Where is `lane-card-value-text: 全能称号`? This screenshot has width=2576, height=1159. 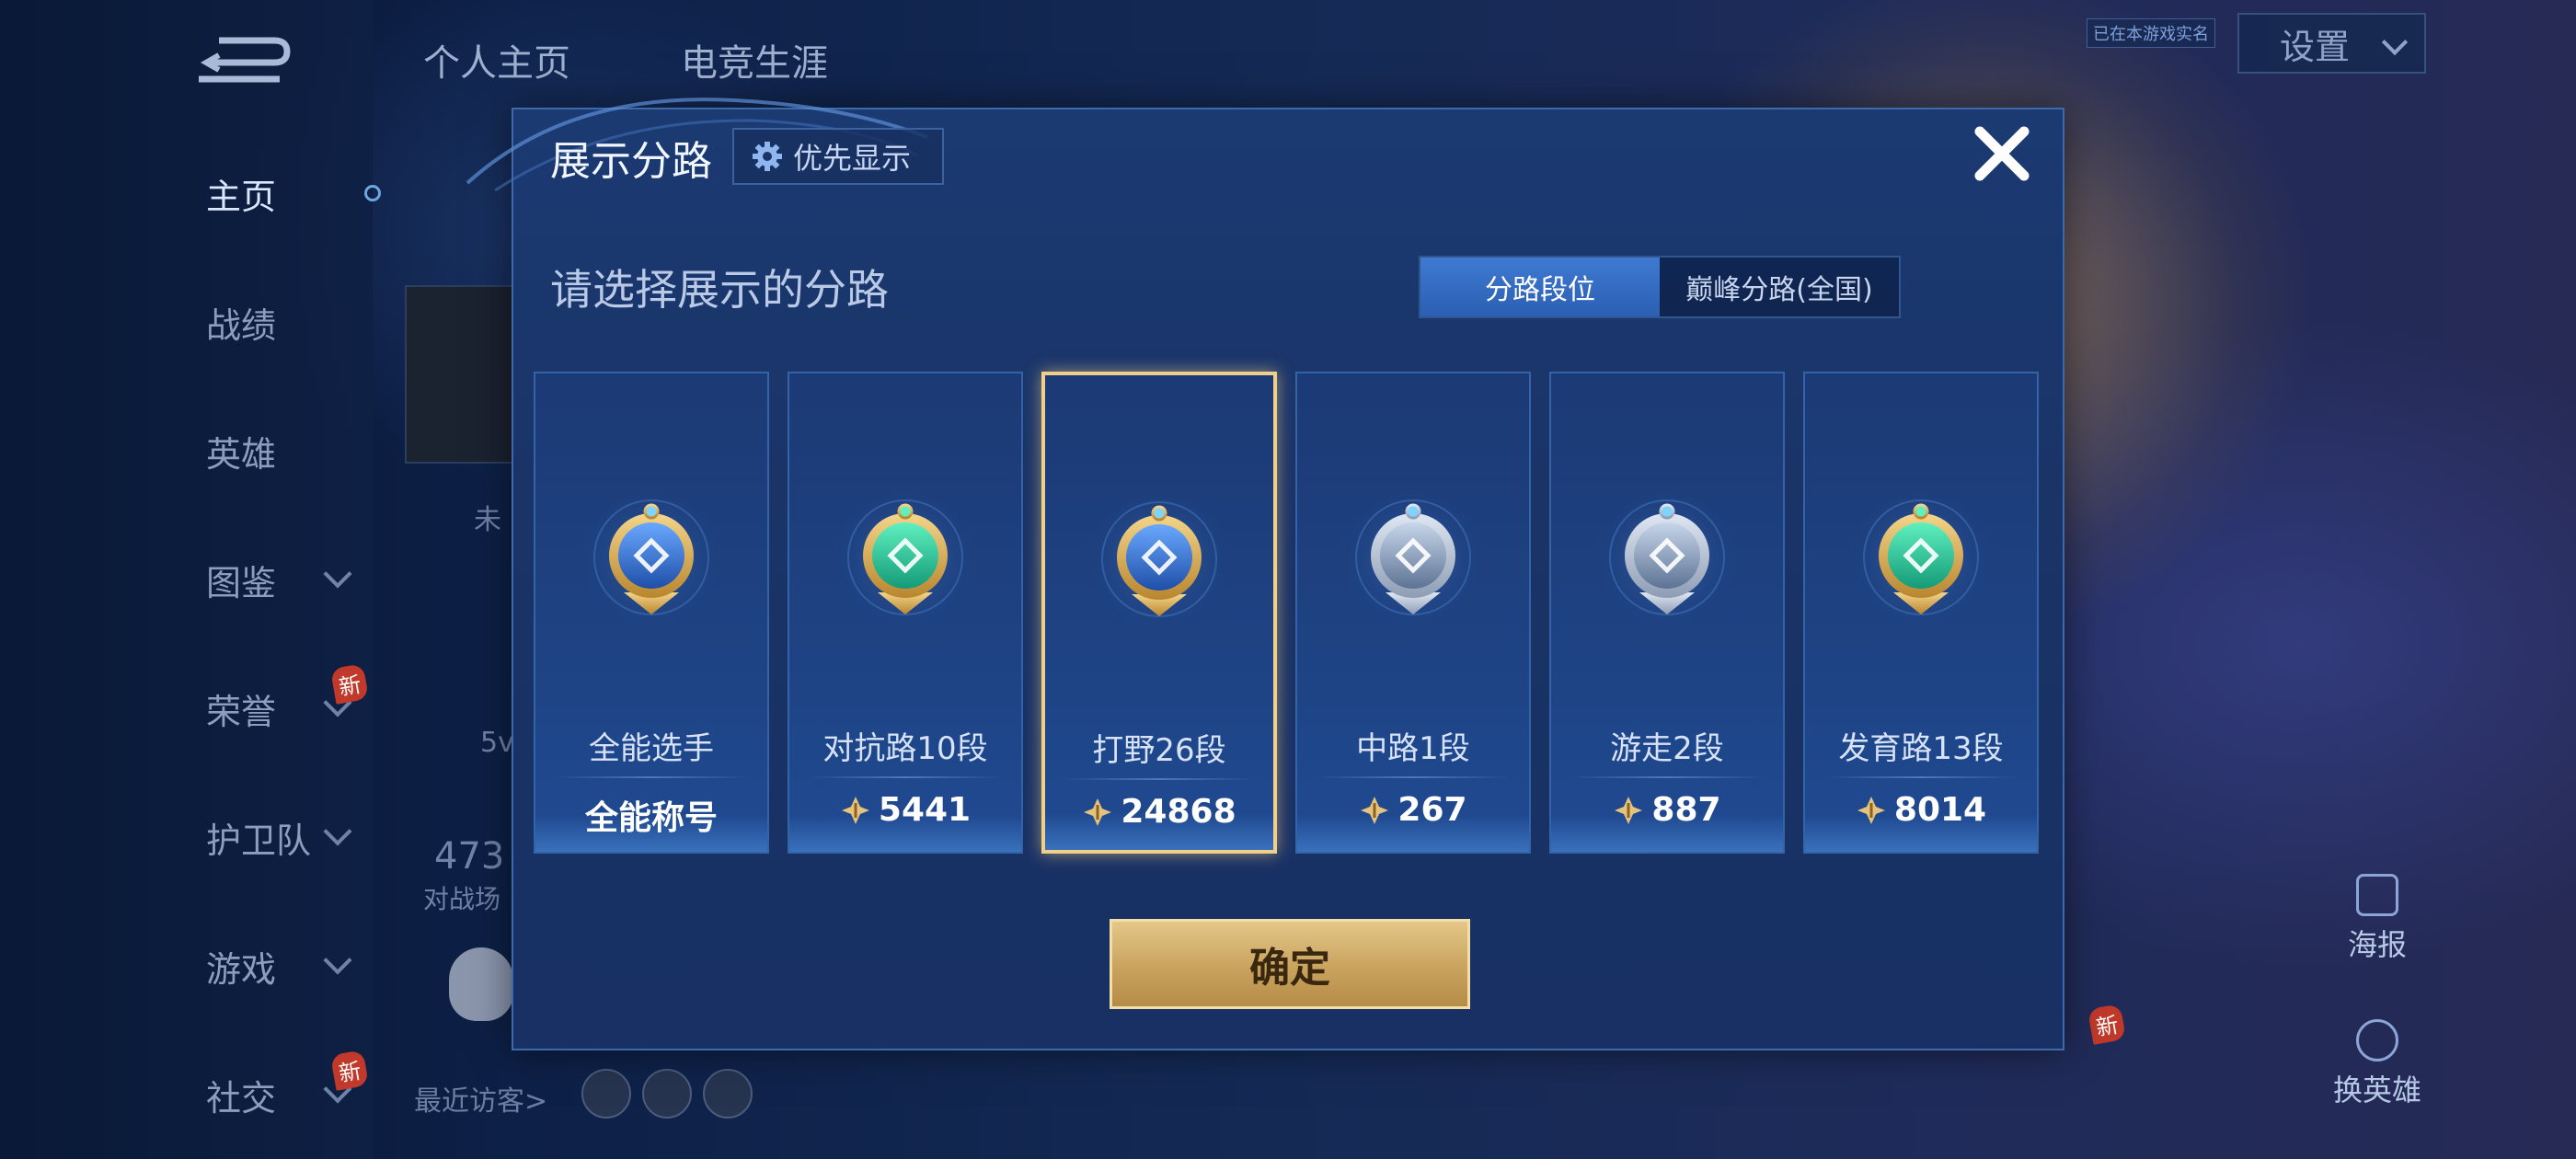
lane-card-value-text: 全能称号 is located at coordinates (651, 818).